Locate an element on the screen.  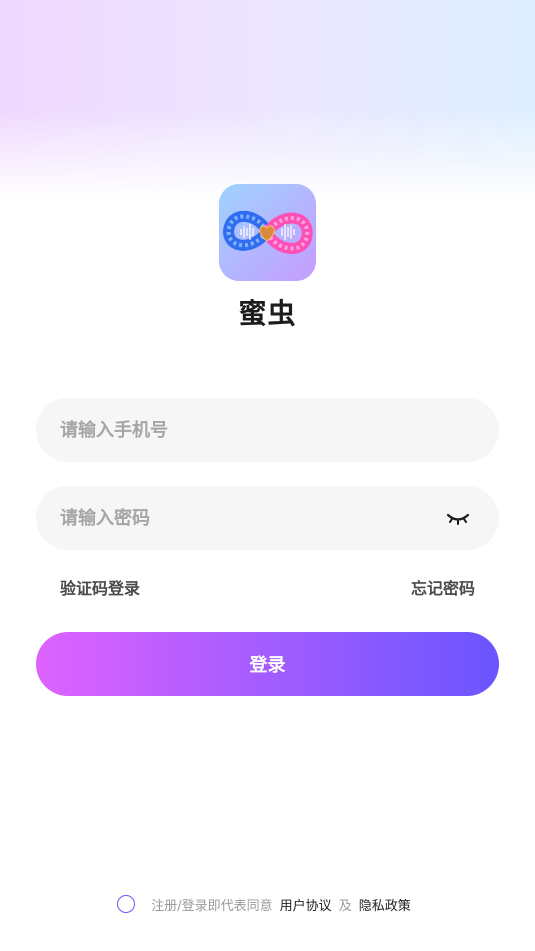
app-title: 蜜虫 is located at coordinates (267, 313).